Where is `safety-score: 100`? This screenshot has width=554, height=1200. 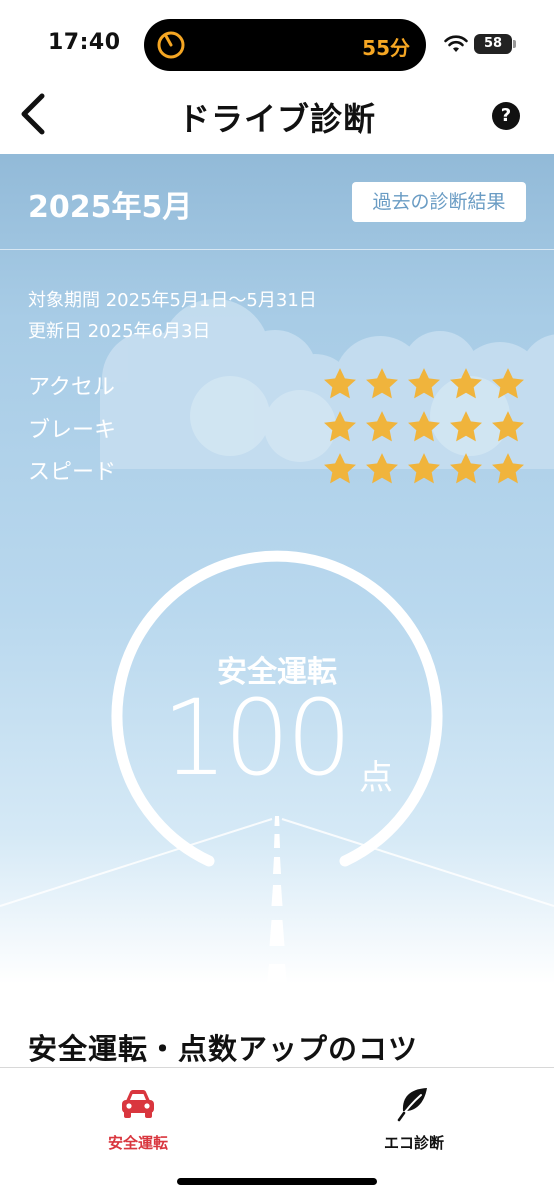
safety-score: 100 is located at coordinates (257, 738).